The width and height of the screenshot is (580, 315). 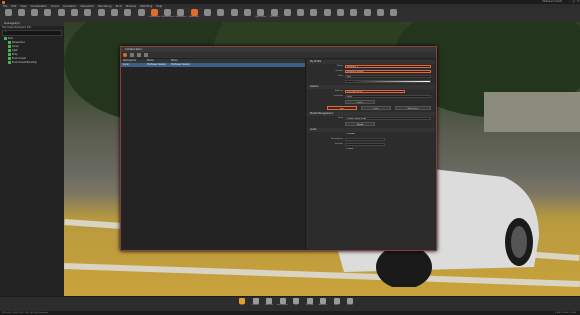 What do you see at coordinates (139, 55) in the screenshot?
I see `link-icon` at bounding box center [139, 55].